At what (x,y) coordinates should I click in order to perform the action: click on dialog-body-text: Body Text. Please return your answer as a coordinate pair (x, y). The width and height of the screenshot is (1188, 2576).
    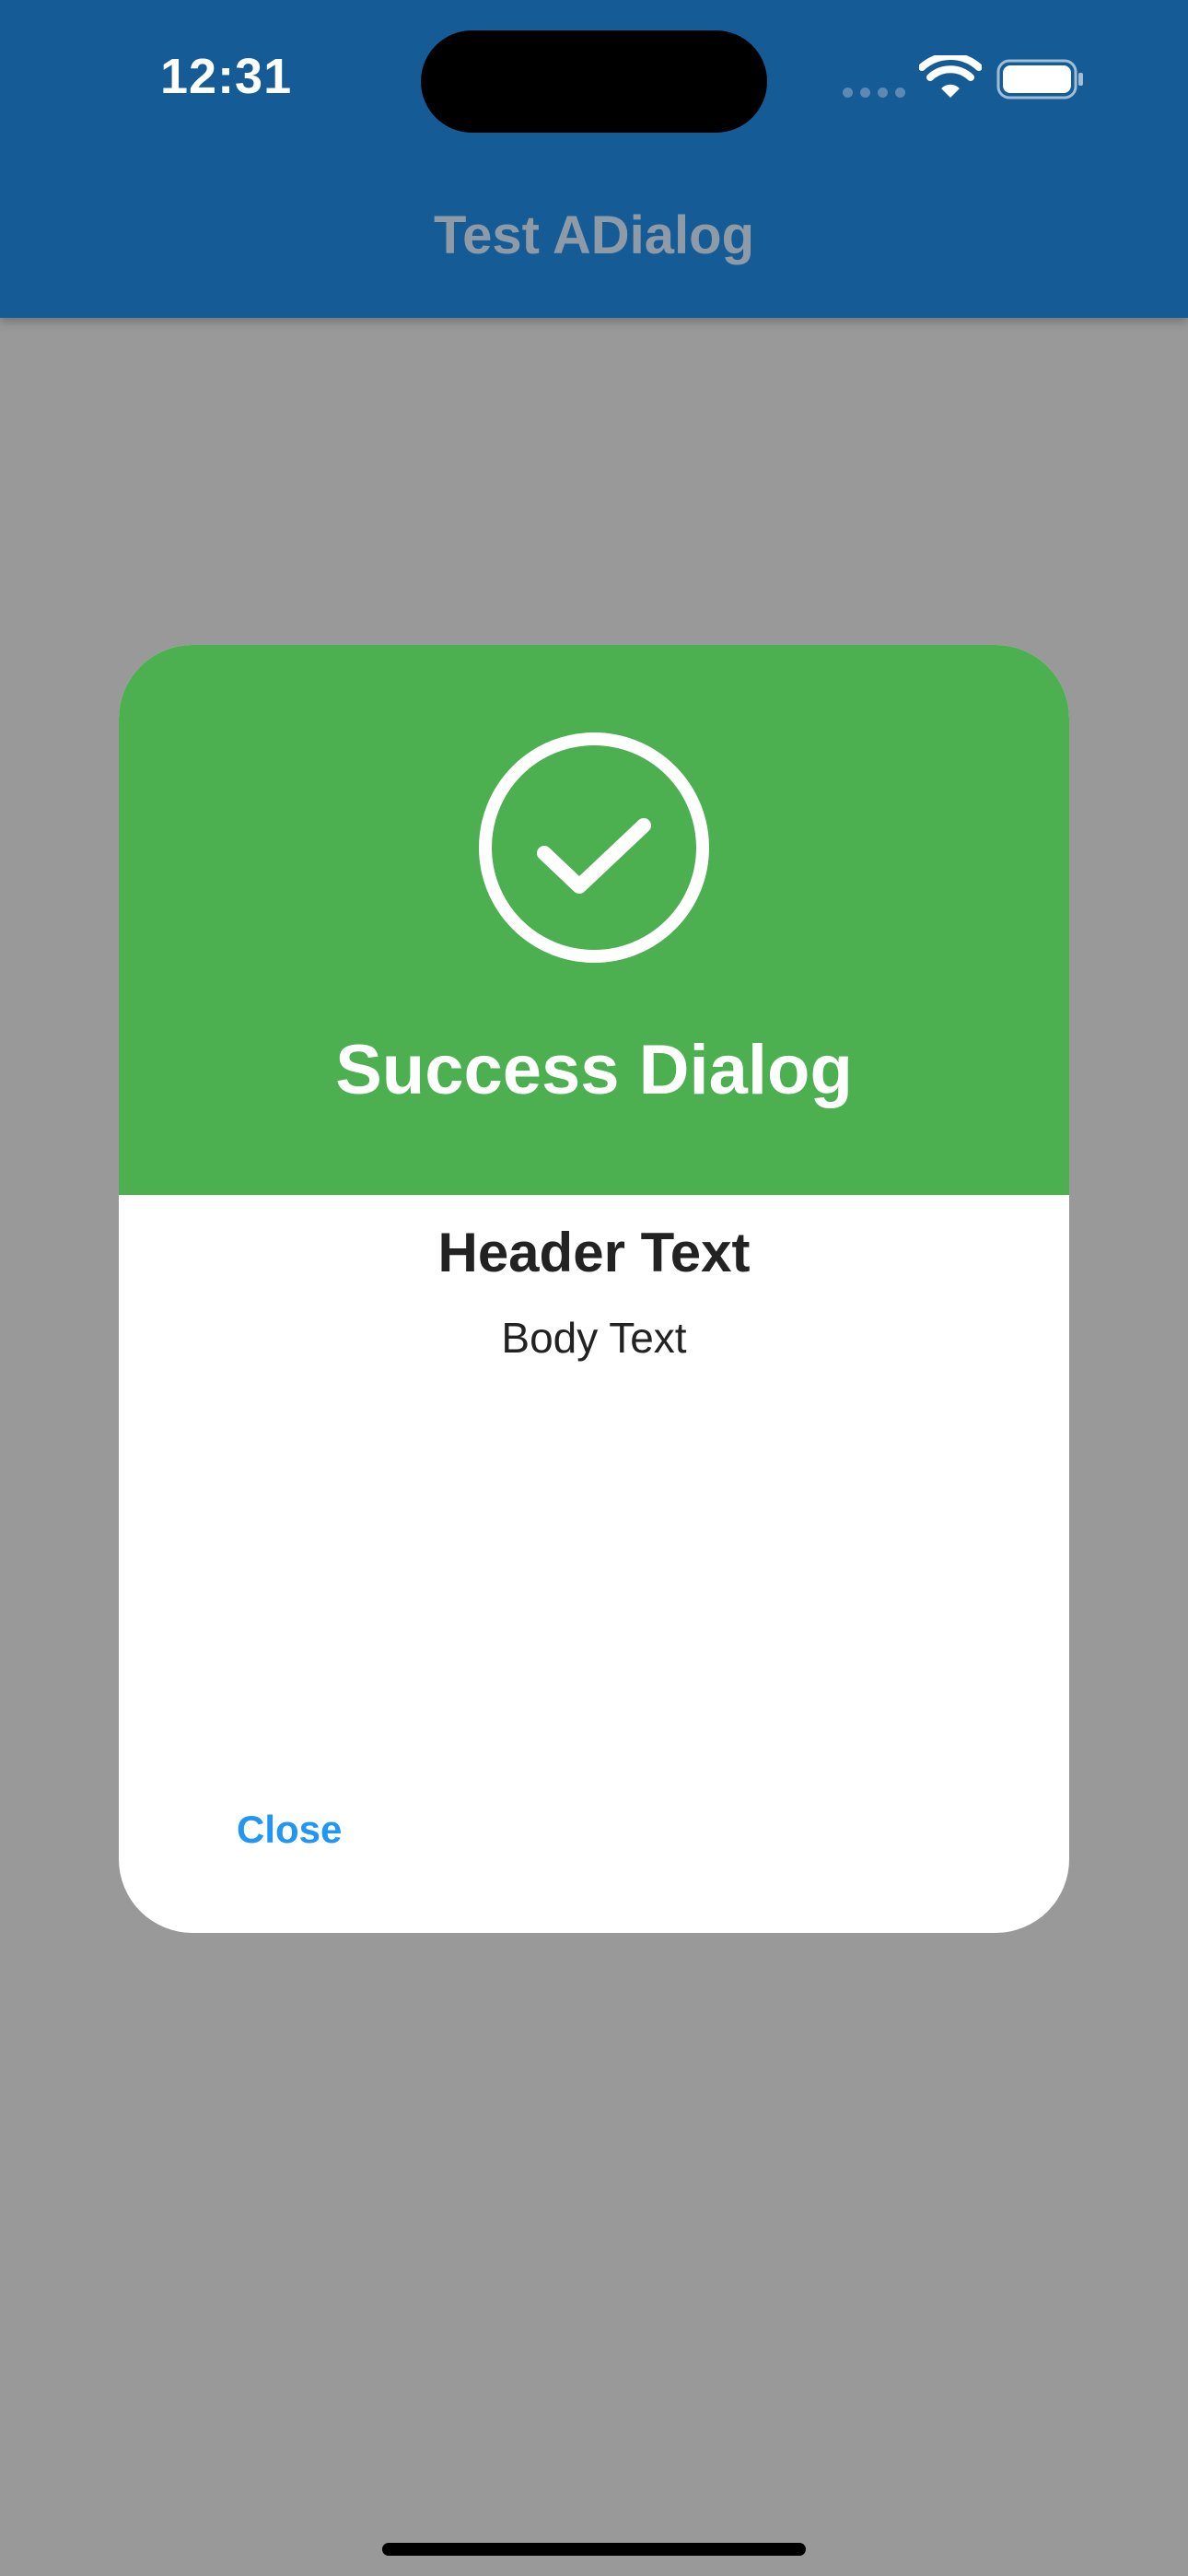
    Looking at the image, I should click on (594, 1338).